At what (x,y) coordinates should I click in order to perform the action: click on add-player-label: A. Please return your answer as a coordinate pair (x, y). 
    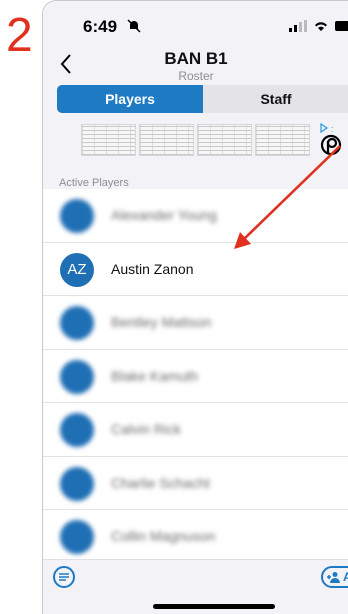
    Looking at the image, I should click on (345, 577).